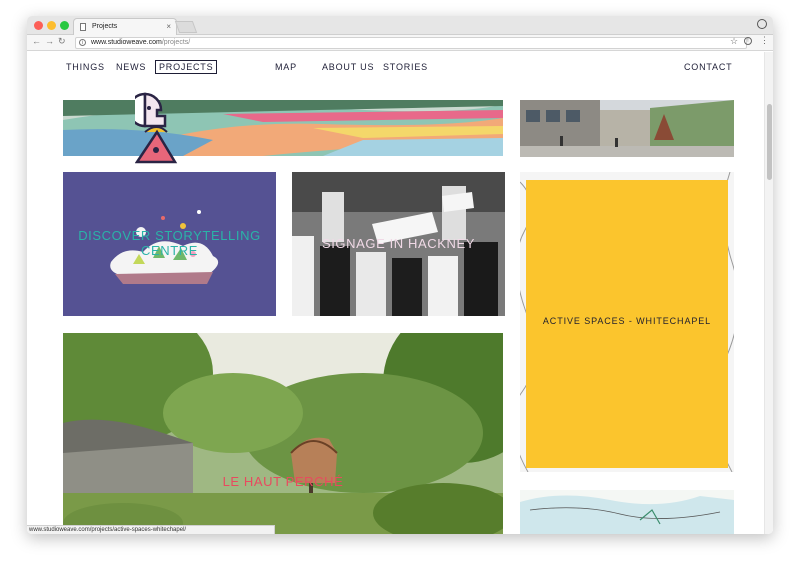  I want to click on nav-map: MAP, so click(286, 67).